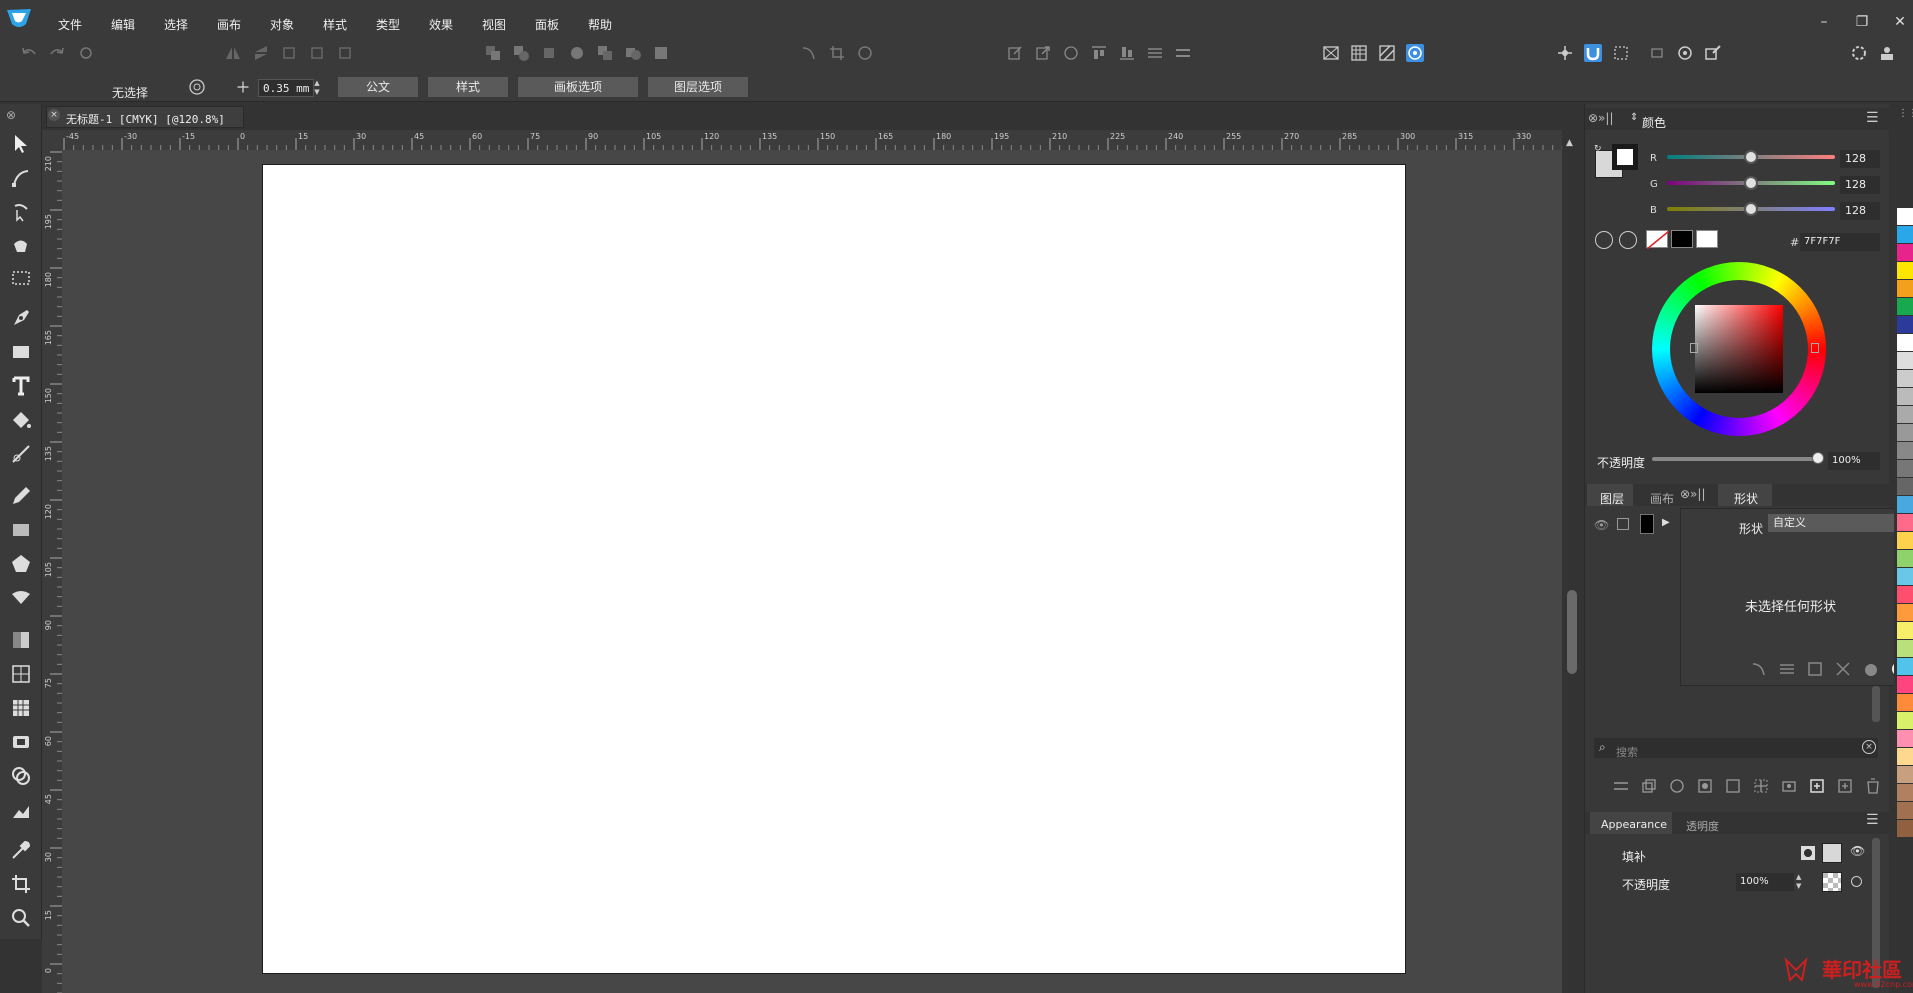 Image resolution: width=1913 pixels, height=993 pixels. What do you see at coordinates (29, 53) in the screenshot?
I see `undo-icon` at bounding box center [29, 53].